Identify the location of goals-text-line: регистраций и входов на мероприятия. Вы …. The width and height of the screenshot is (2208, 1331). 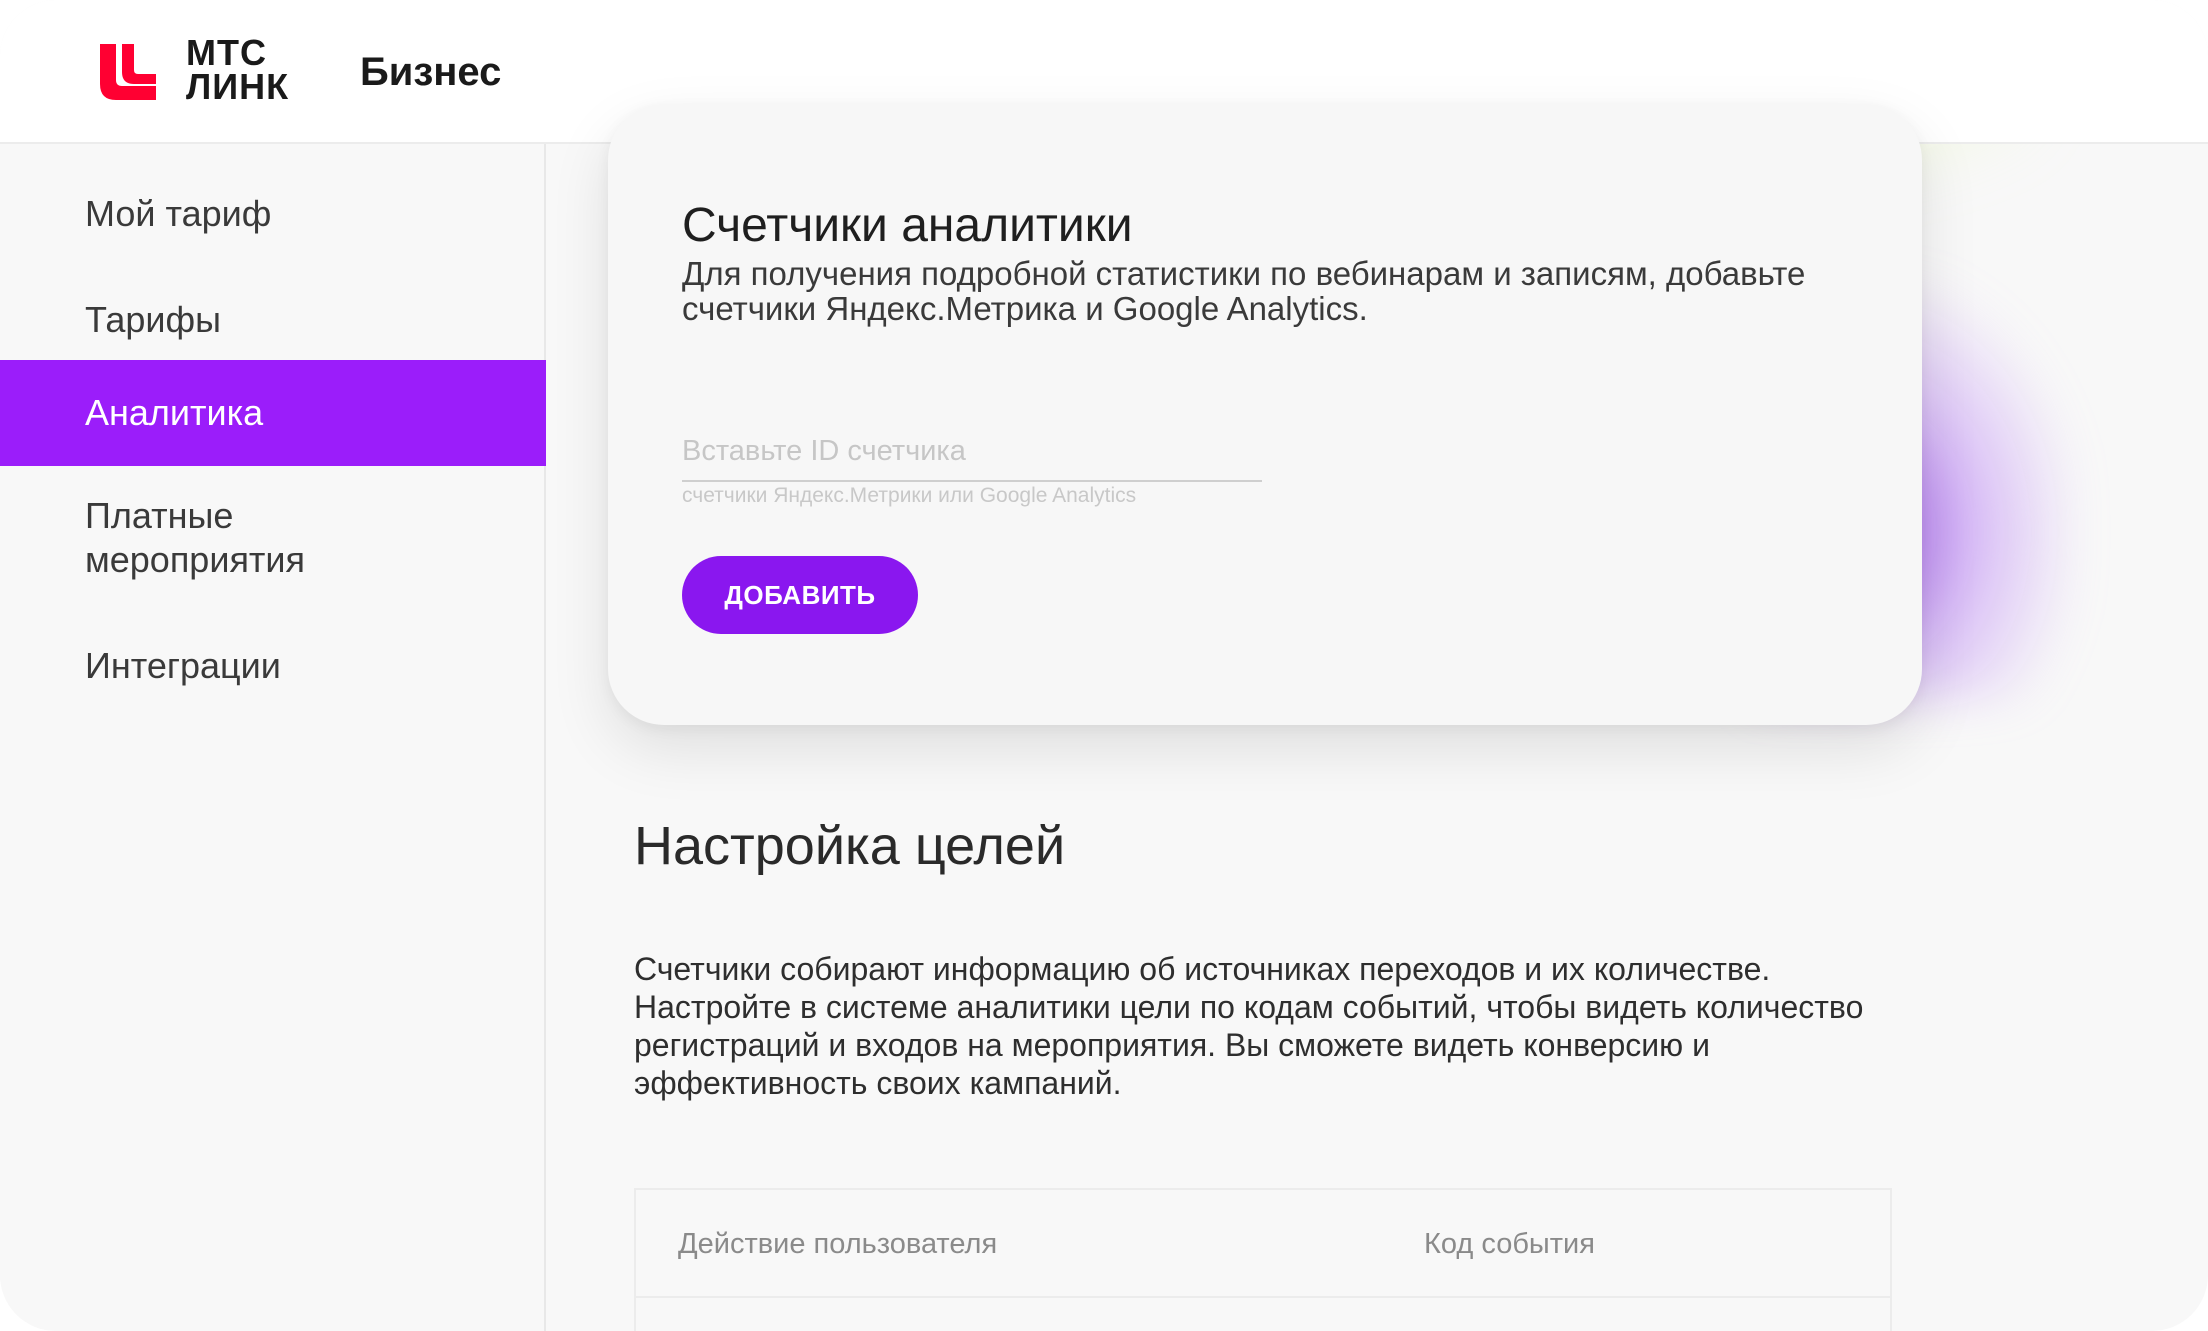
(1172, 1045).